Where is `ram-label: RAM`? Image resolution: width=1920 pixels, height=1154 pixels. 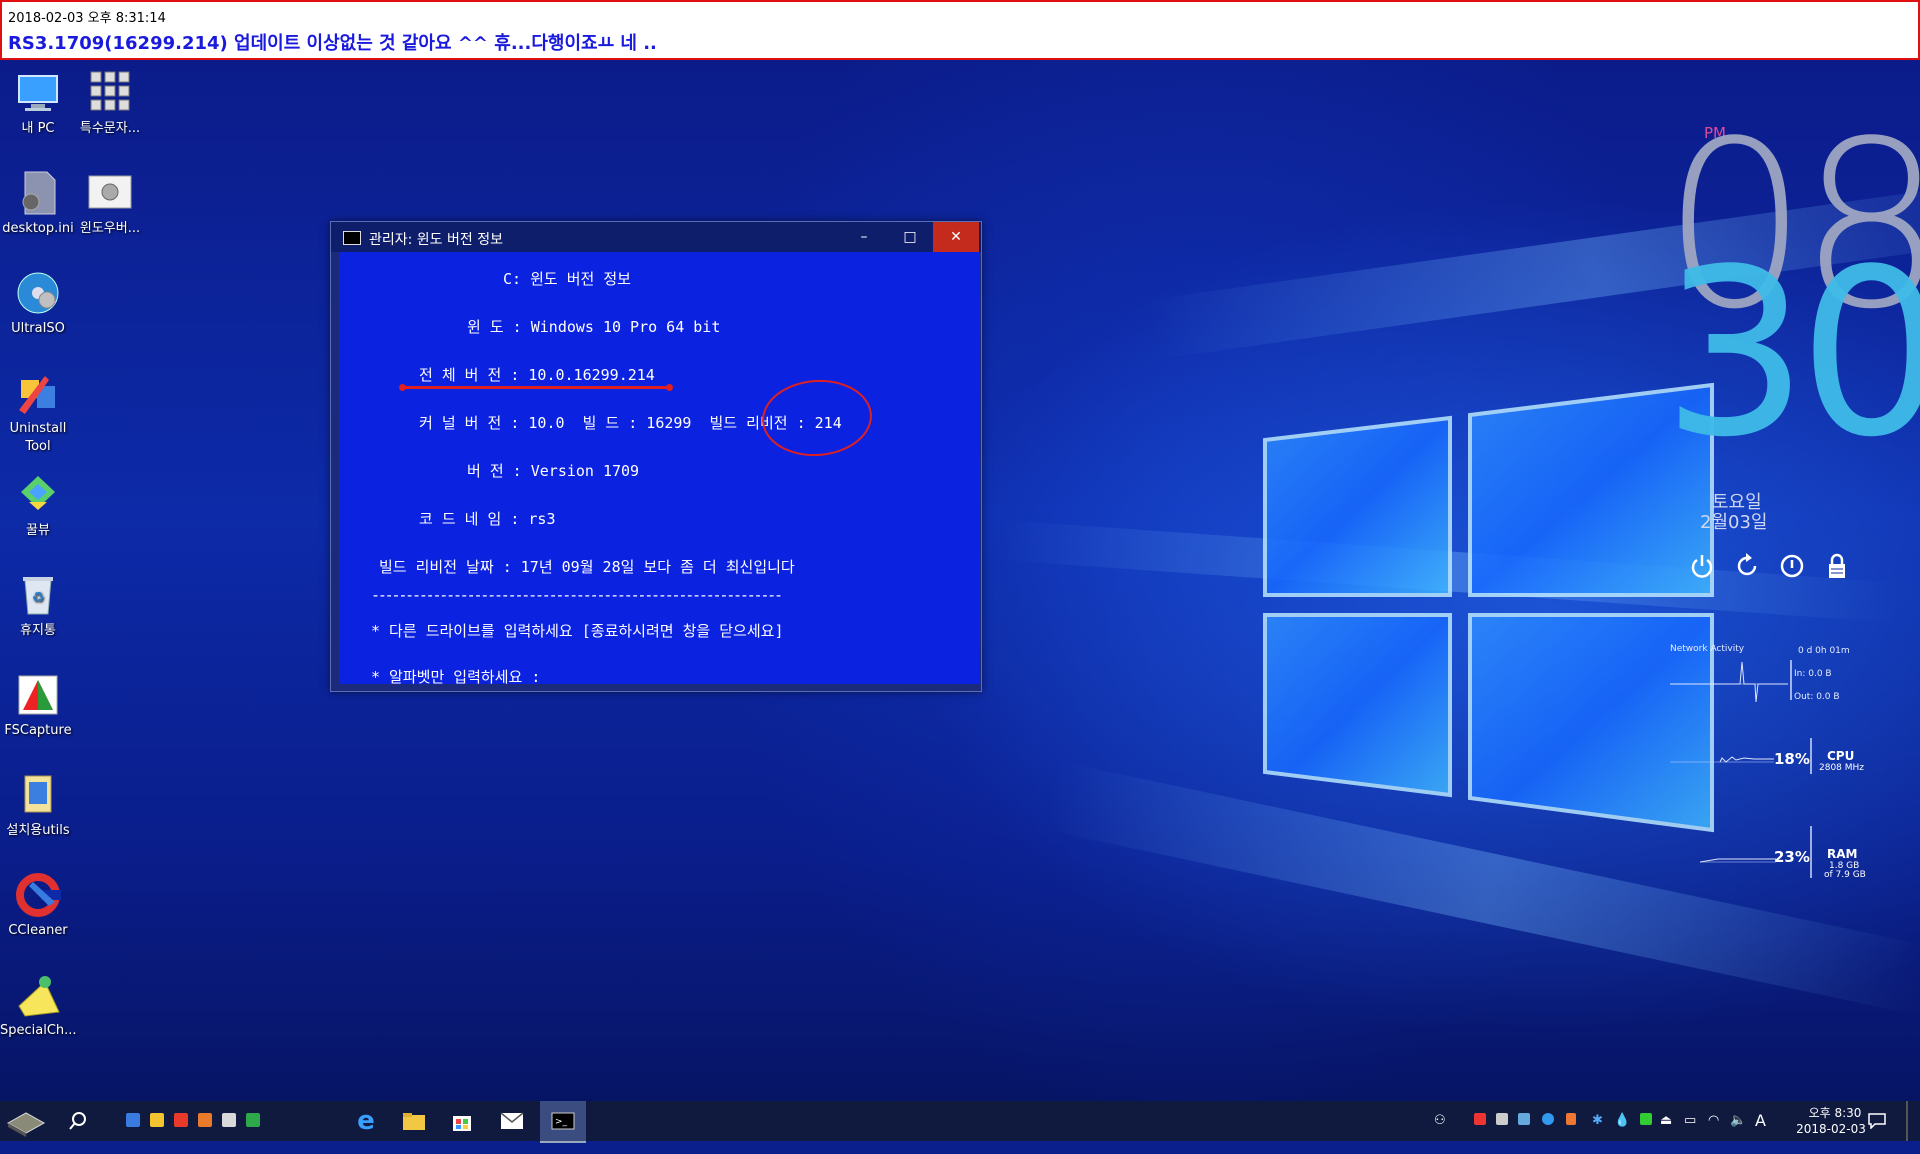
ram-label: RAM is located at coordinates (1842, 854).